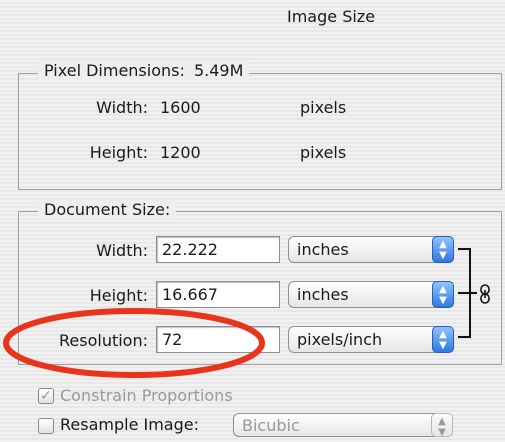  I want to click on pixel-dimensions-legend: Pixel Dimensions: 5.49M, so click(144, 70).